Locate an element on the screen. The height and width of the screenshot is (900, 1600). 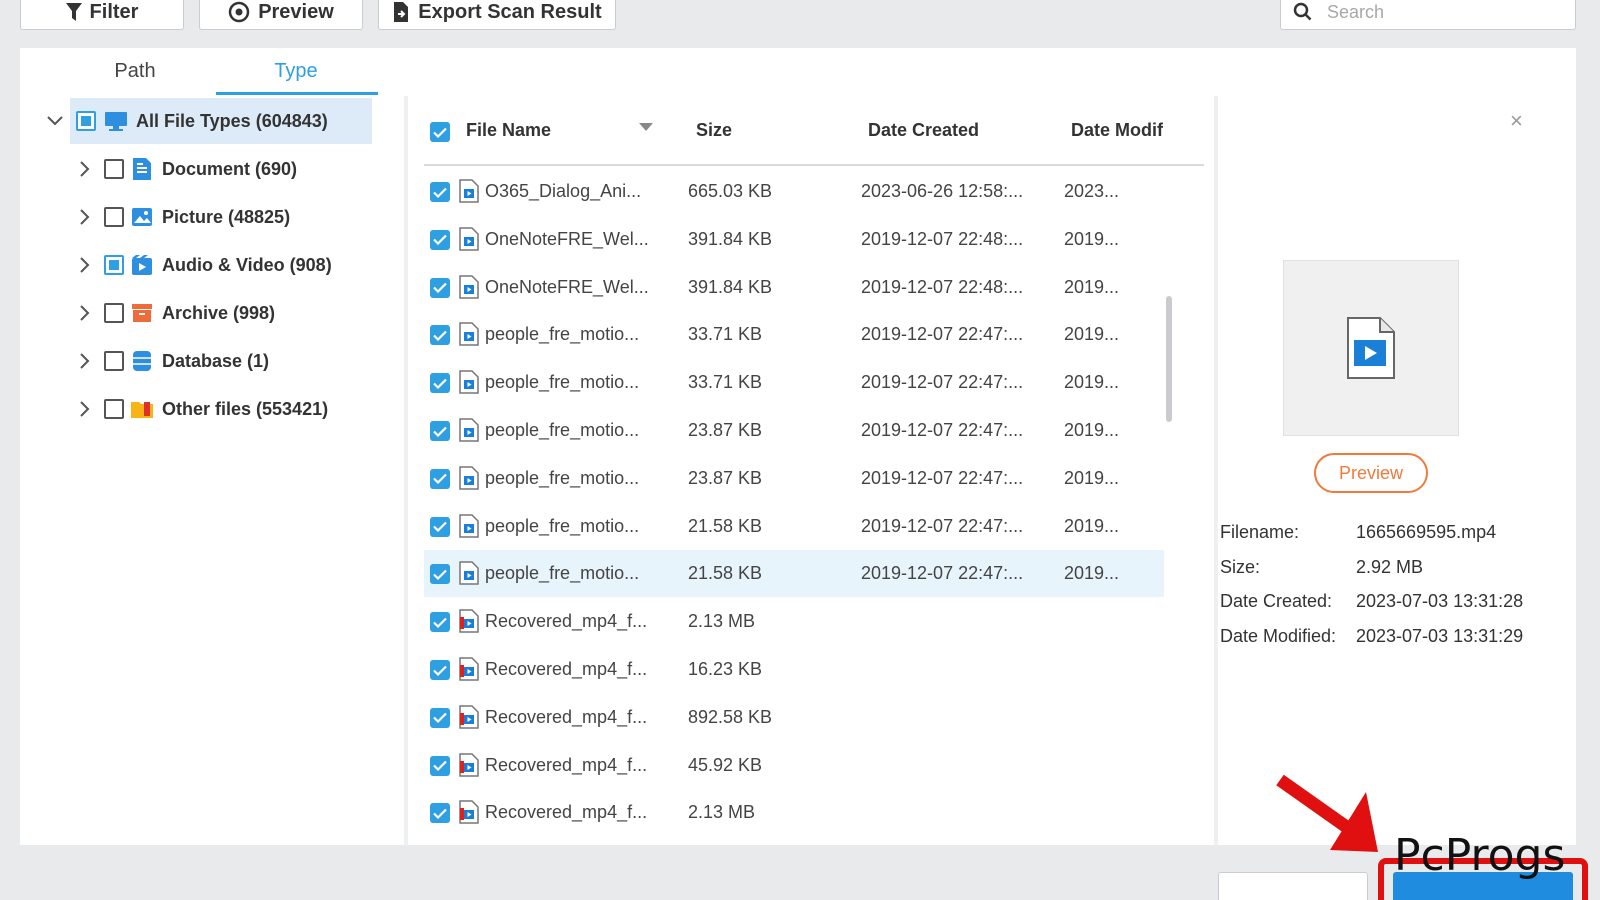
tab-path: Path is located at coordinates (135, 71).